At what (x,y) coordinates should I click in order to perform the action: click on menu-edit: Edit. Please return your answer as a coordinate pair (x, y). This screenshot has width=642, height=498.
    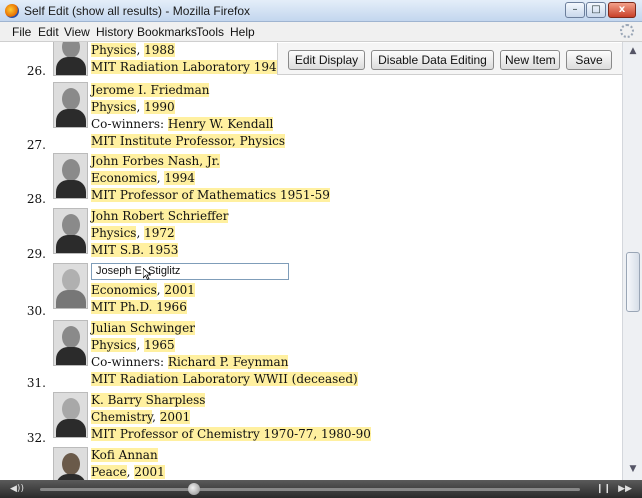
    Looking at the image, I should click on (48, 32).